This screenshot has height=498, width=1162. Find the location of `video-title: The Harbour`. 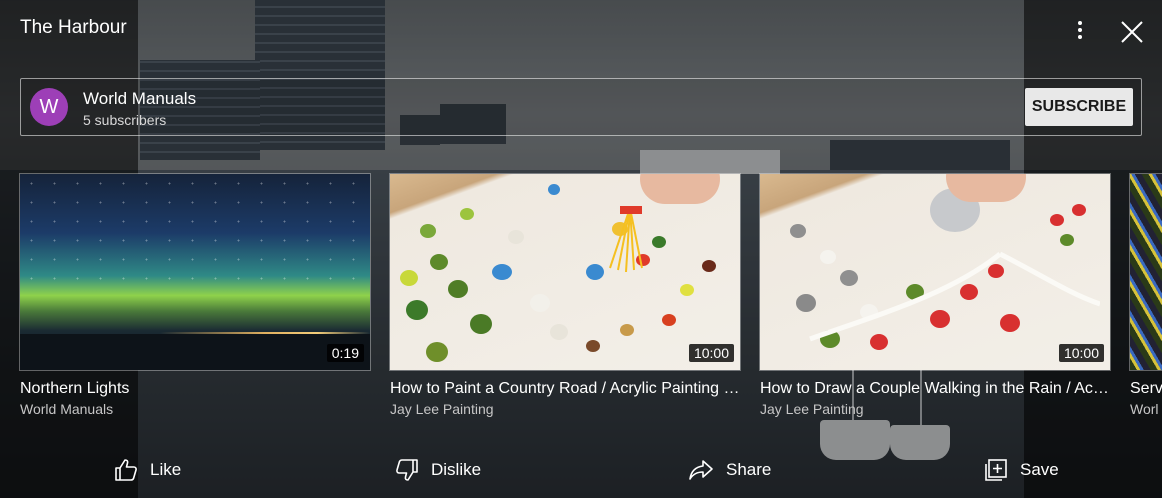

video-title: The Harbour is located at coordinates (73, 27).